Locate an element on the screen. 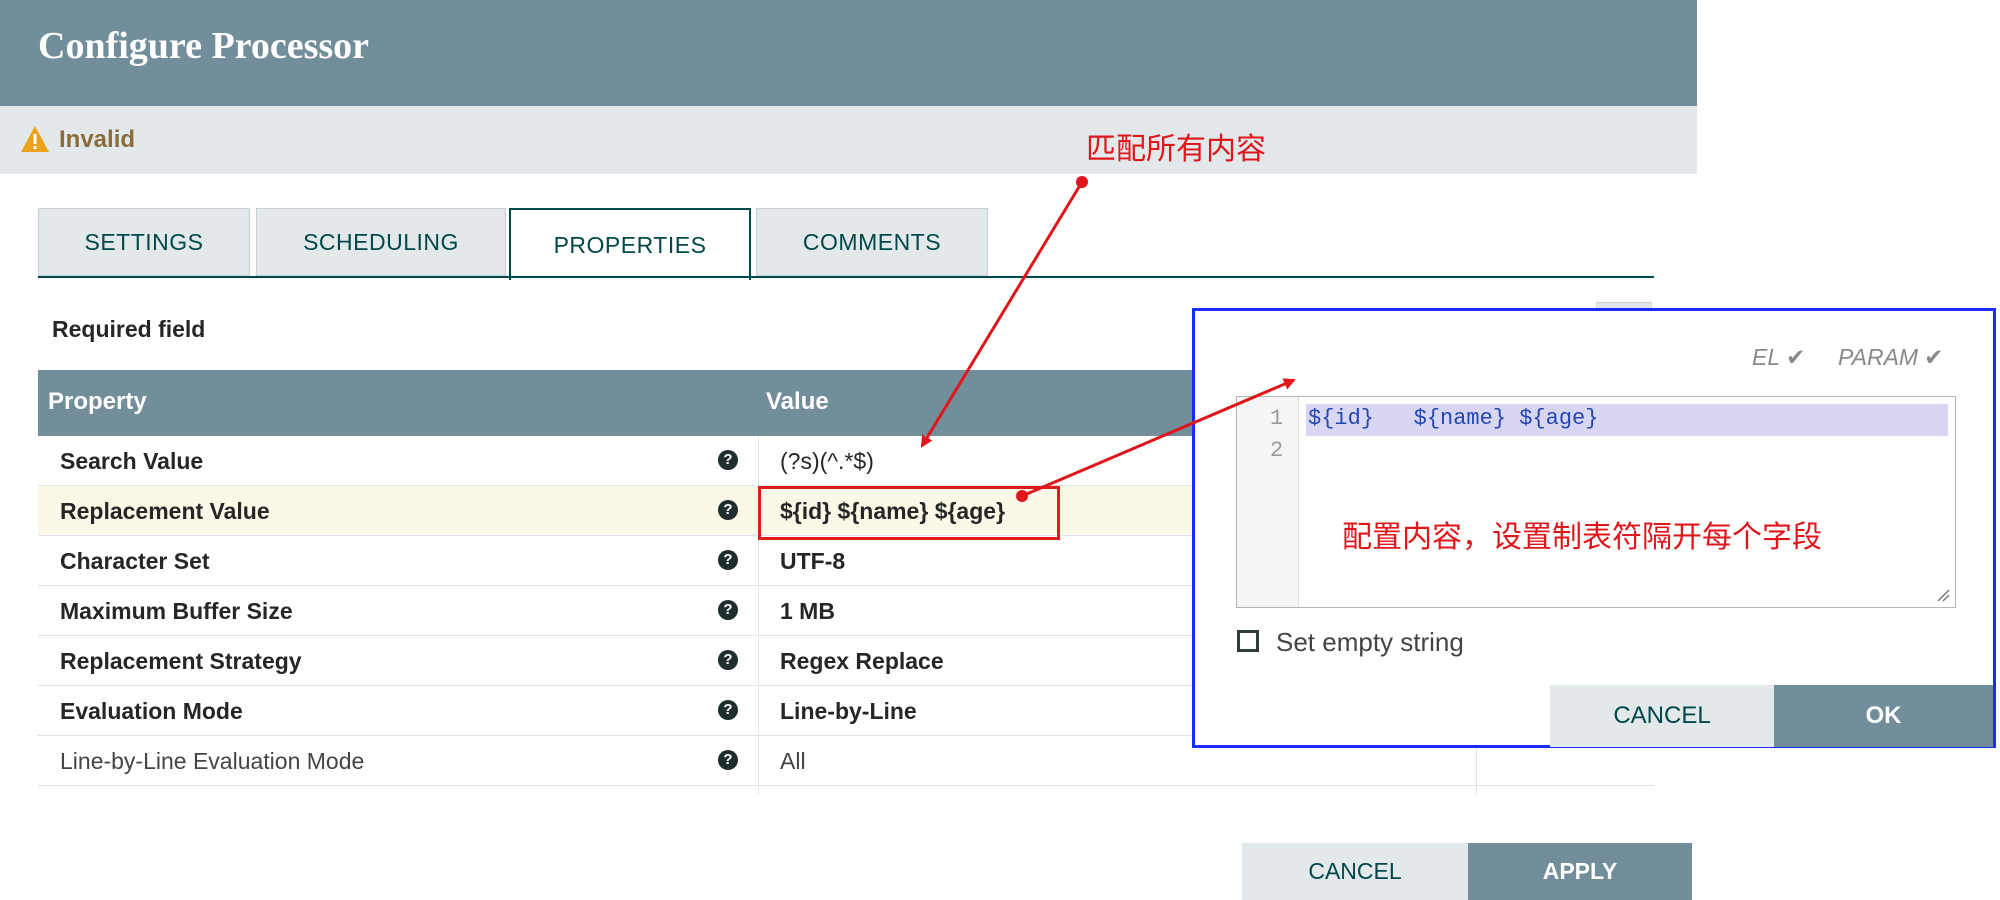 Image resolution: width=2000 pixels, height=900 pixels. tab-underline is located at coordinates (846, 277).